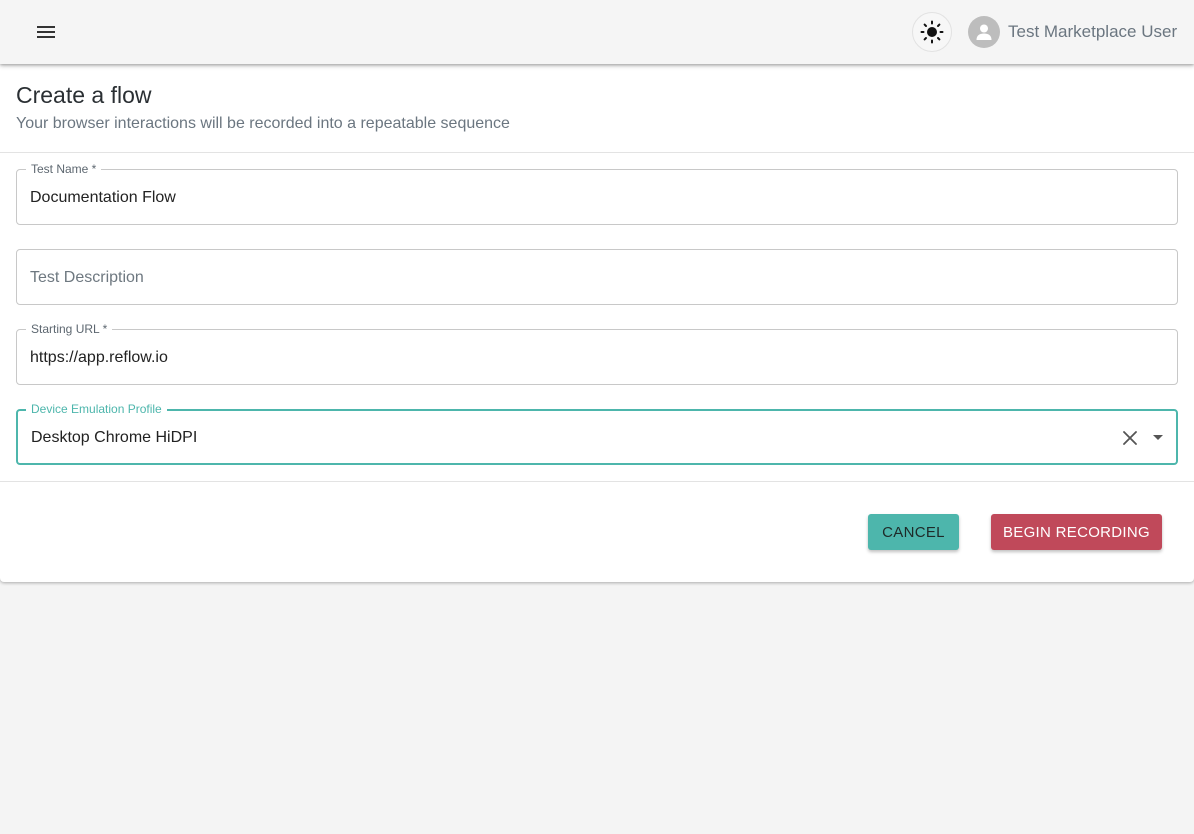 This screenshot has width=1194, height=834. What do you see at coordinates (1076, 532) in the screenshot?
I see `begin-recording-button: BEGIN RECORDING` at bounding box center [1076, 532].